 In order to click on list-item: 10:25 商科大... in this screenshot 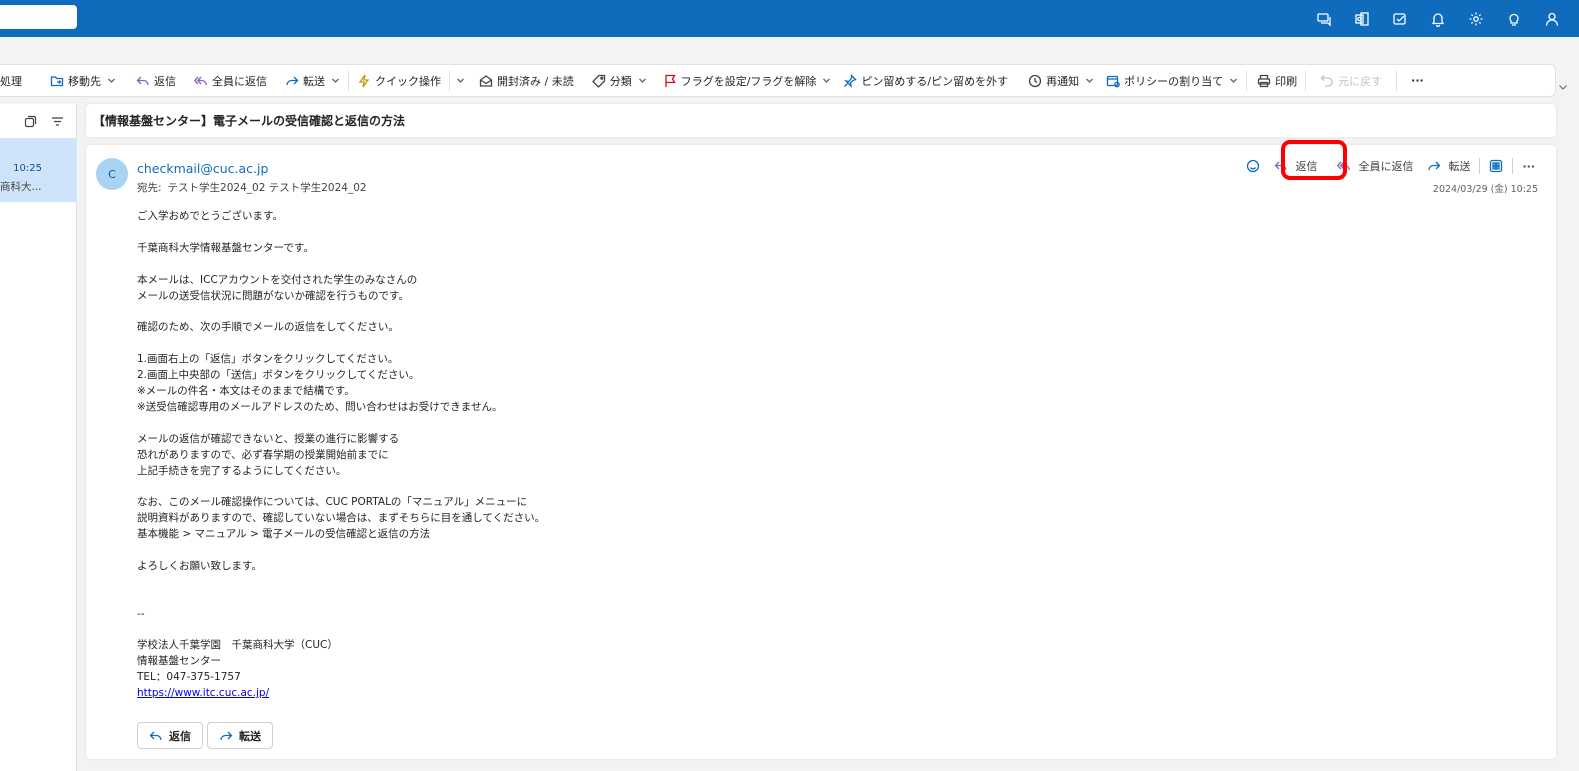, I will do `click(38, 170)`.